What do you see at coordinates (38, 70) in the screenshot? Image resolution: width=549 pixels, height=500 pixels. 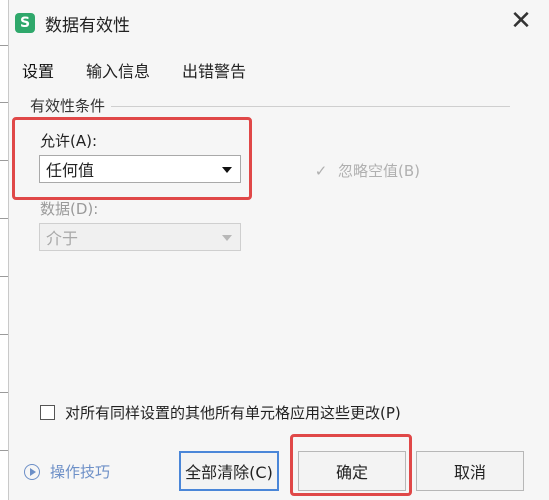 I see `tab-settings: 设置` at bounding box center [38, 70].